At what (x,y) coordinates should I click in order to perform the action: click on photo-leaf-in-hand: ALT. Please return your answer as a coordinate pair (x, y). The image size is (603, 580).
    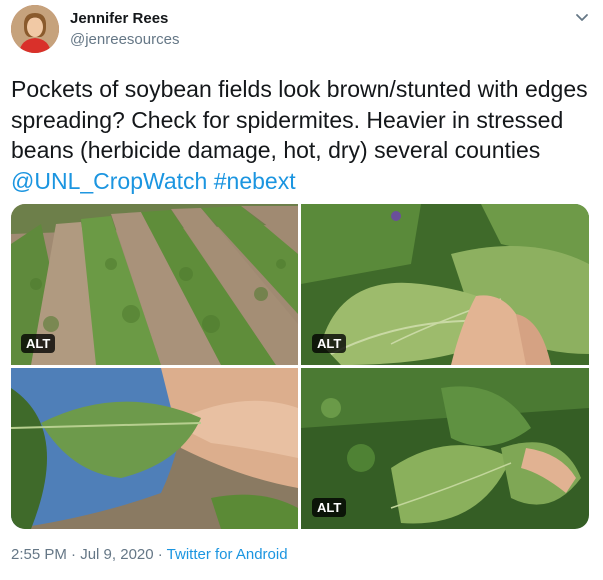
    Looking at the image, I should click on (445, 284).